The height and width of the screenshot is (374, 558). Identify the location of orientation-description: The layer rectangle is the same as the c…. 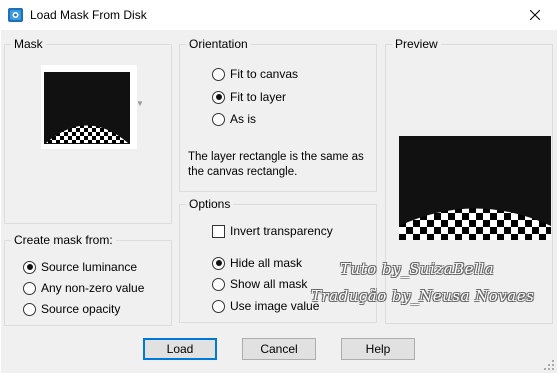
(276, 165).